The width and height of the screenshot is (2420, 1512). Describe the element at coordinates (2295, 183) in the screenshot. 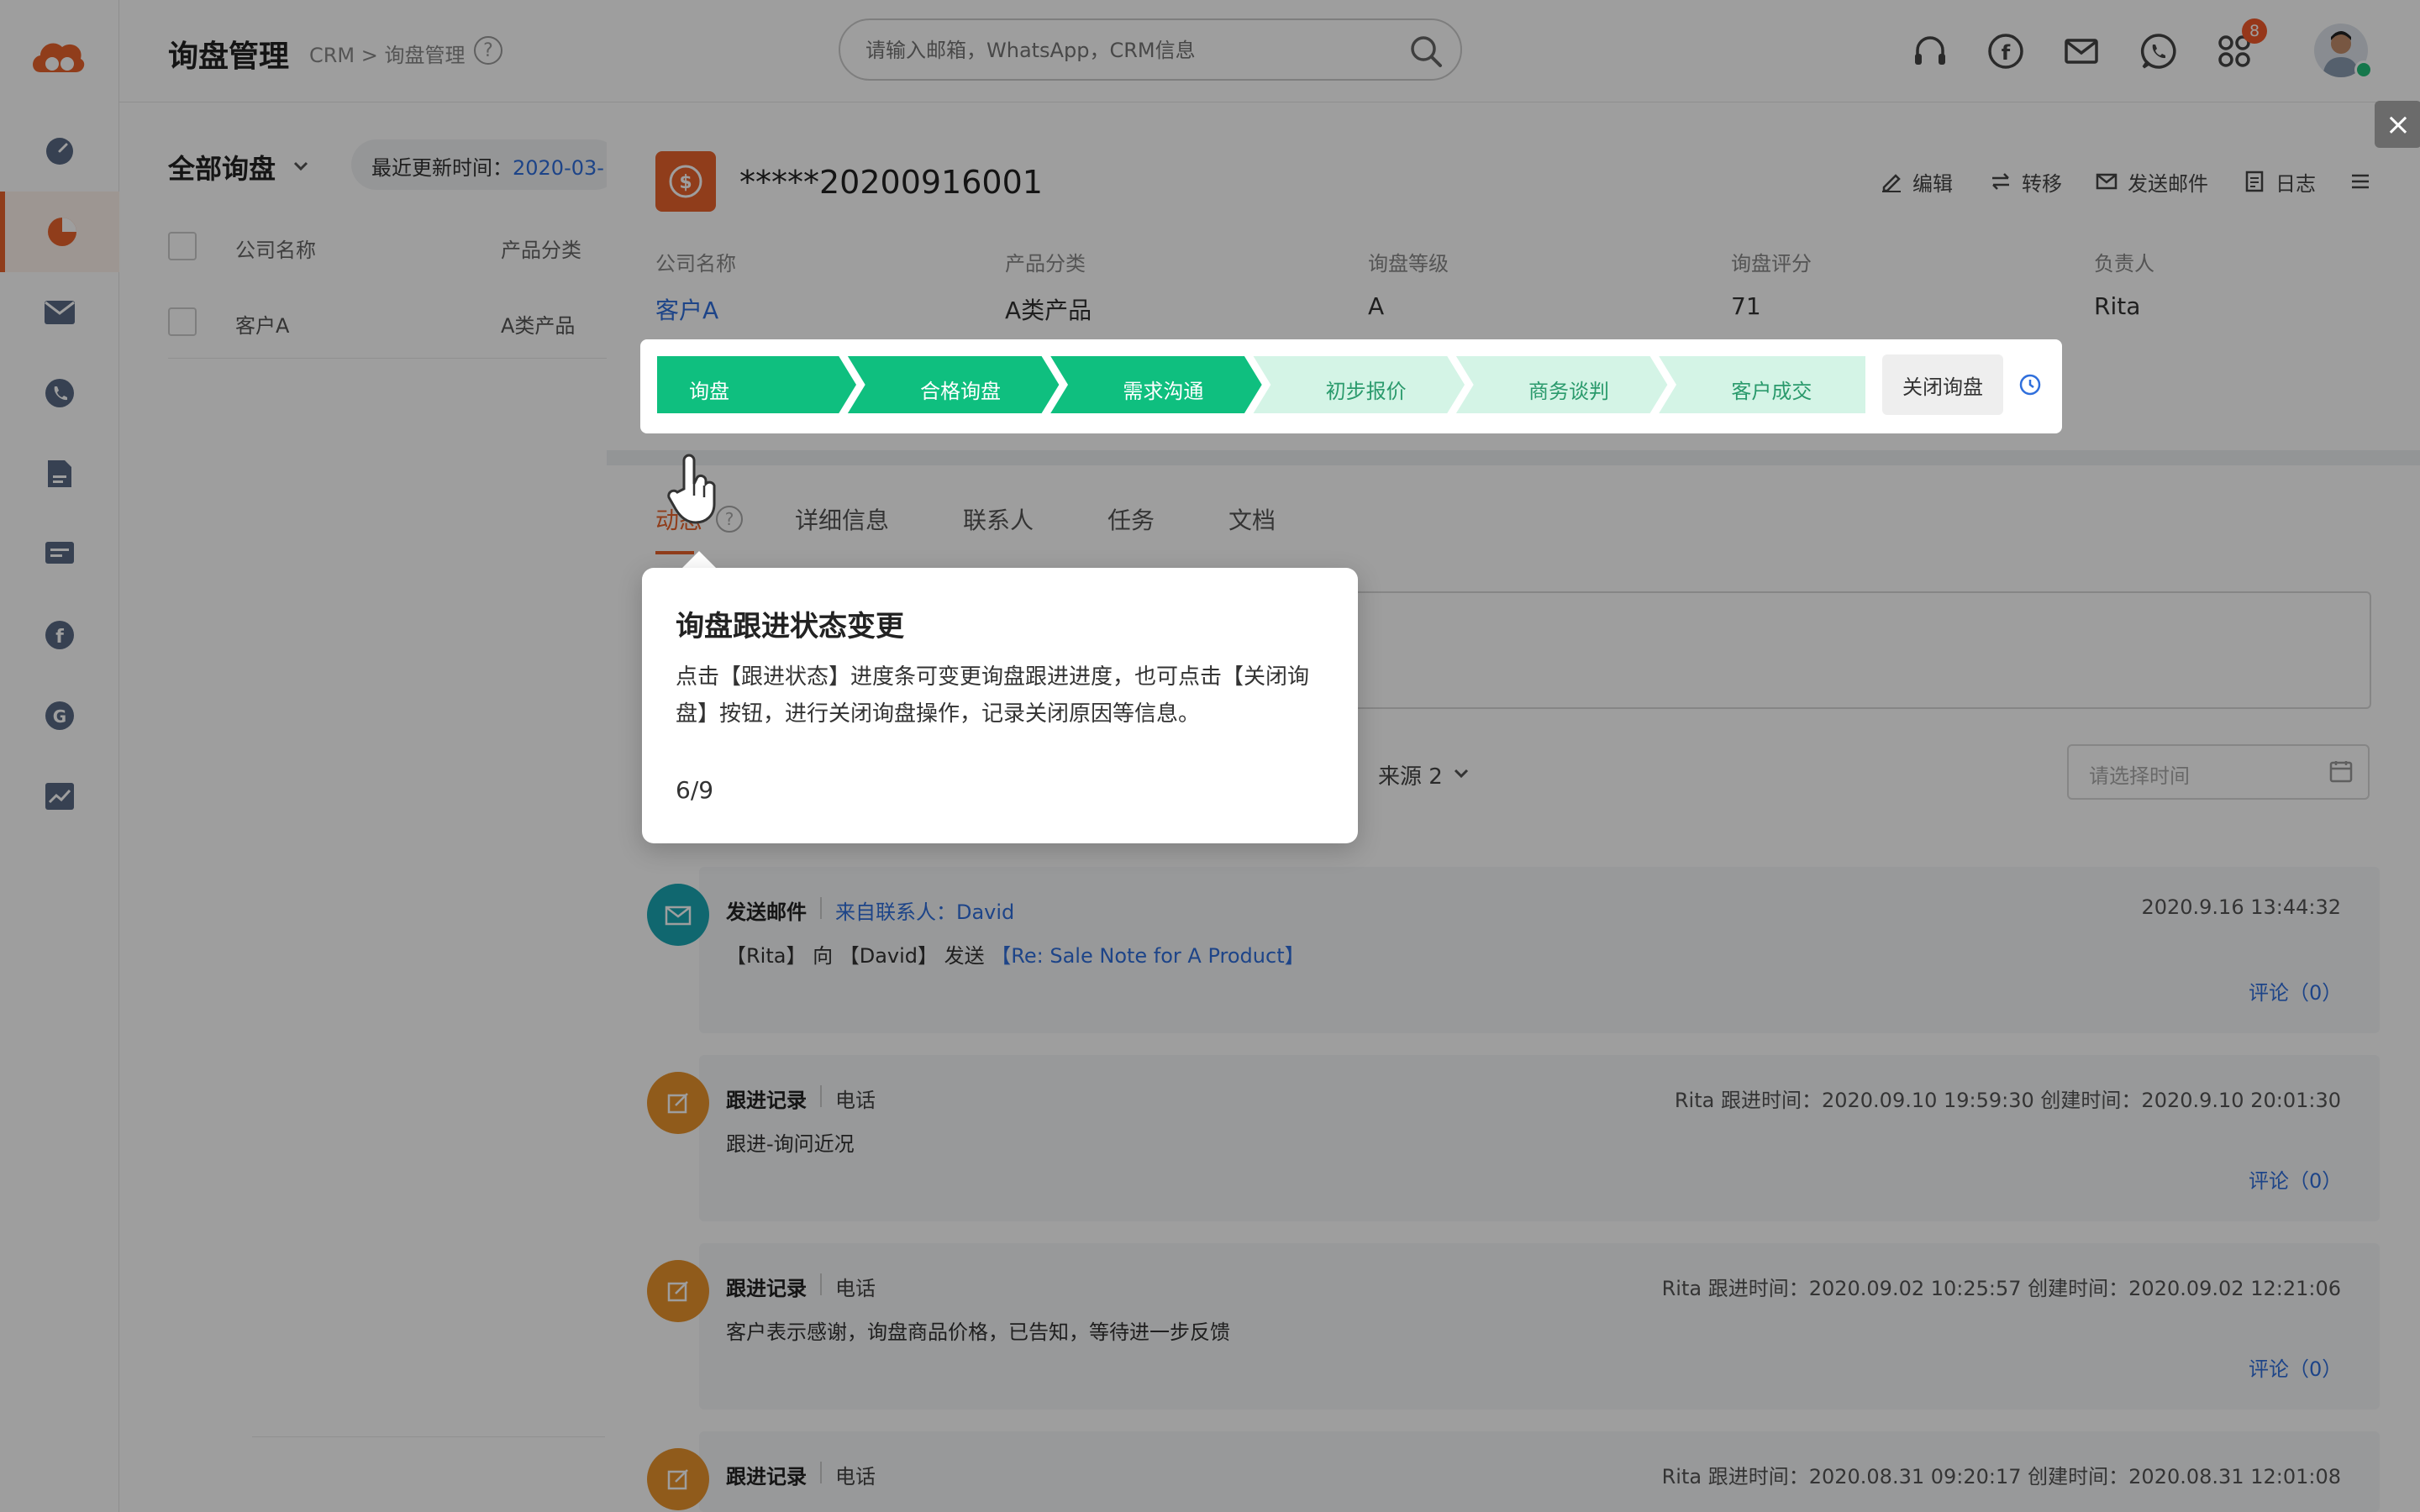

I see `log-label: 日志` at that location.